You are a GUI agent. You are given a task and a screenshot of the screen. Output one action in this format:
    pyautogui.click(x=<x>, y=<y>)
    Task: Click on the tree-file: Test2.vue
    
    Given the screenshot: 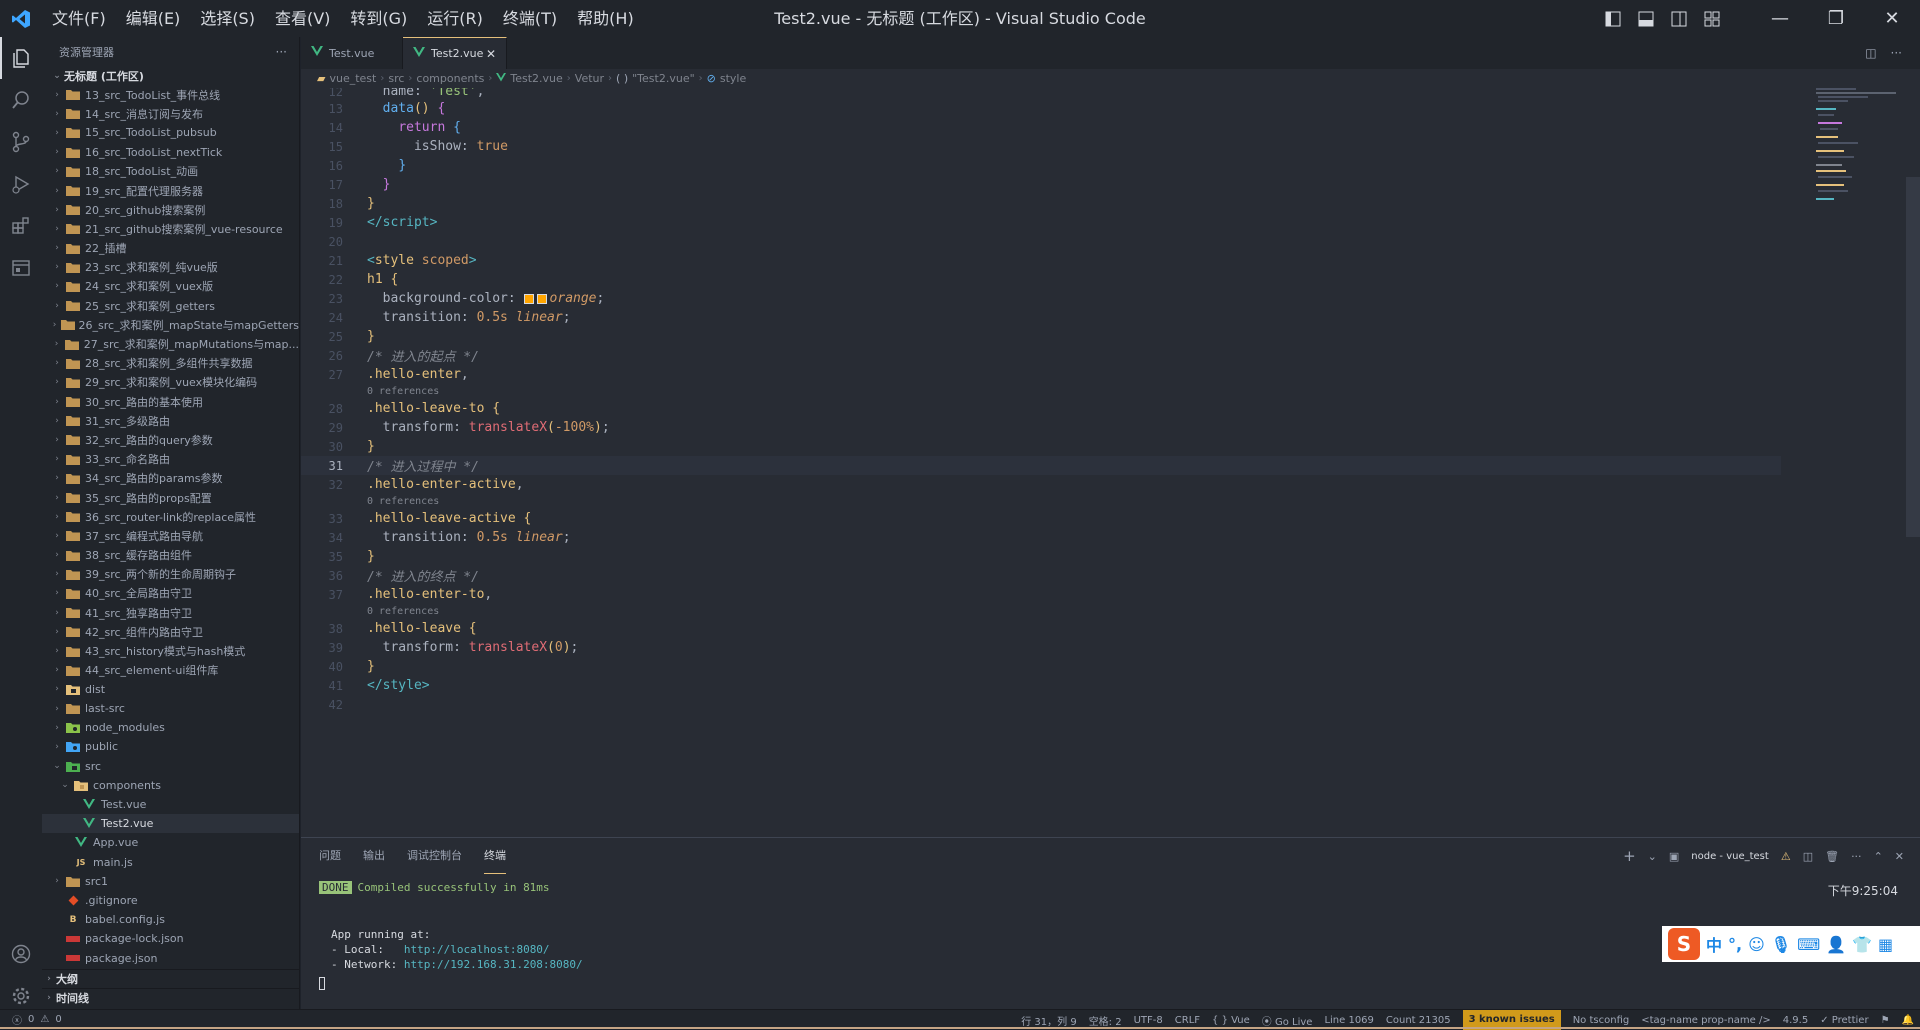 What is the action you would take?
    pyautogui.click(x=170, y=824)
    